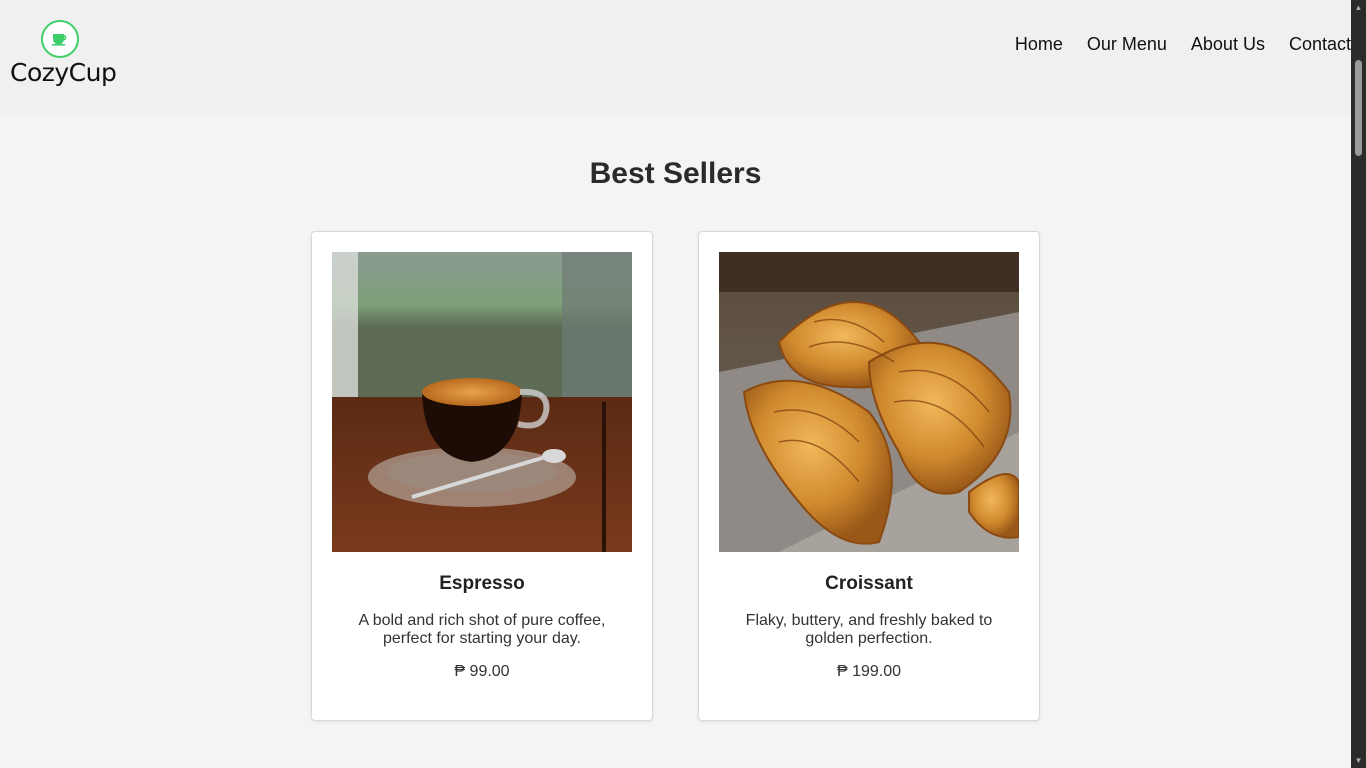 The image size is (1366, 768). I want to click on logo: CozyCup, so click(63, 56).